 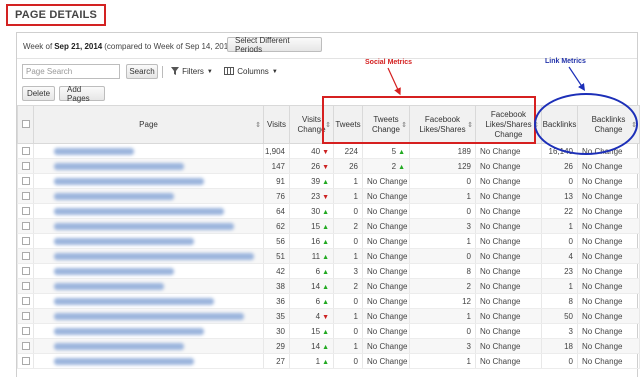 I want to click on table-row: 42 6 ▲ 3 No Change 8 No Change 23 No Change, so click(x=328, y=271).